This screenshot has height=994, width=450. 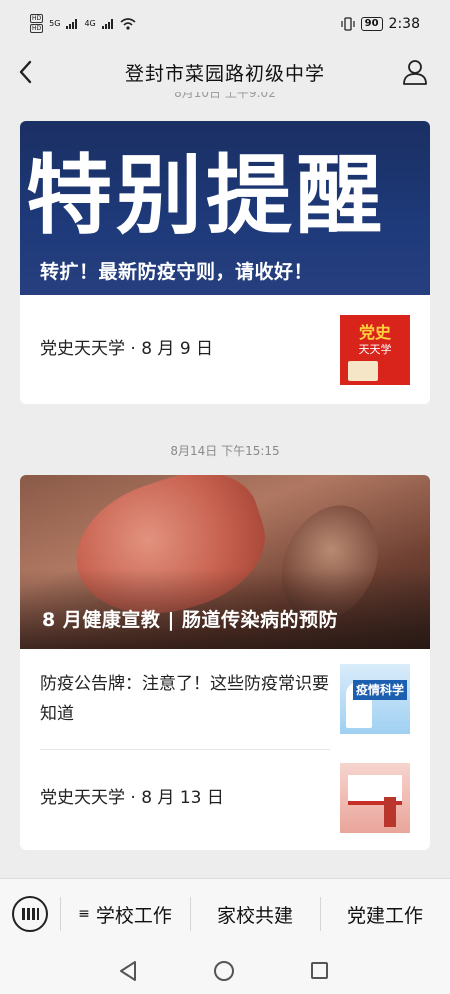 What do you see at coordinates (348, 24) in the screenshot?
I see `vibrate-icon` at bounding box center [348, 24].